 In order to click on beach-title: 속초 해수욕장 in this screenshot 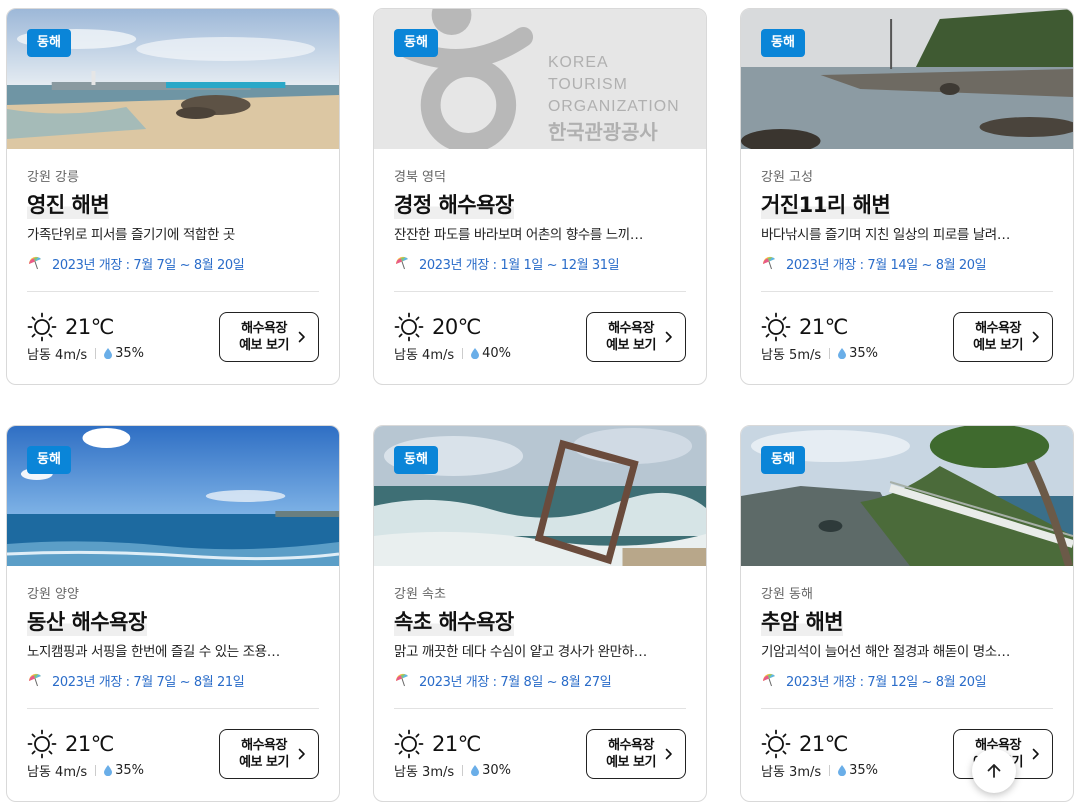, I will do `click(454, 622)`.